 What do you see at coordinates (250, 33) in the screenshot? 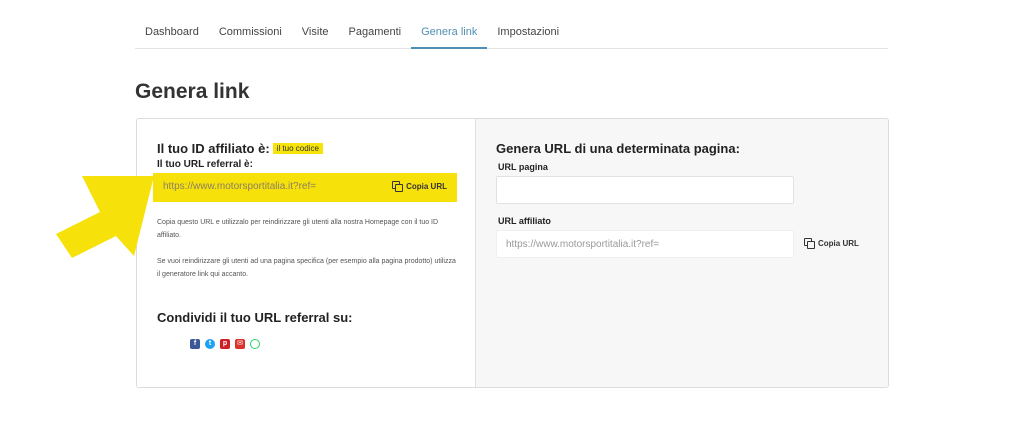
I see `tab-commissioni: Commissioni` at bounding box center [250, 33].